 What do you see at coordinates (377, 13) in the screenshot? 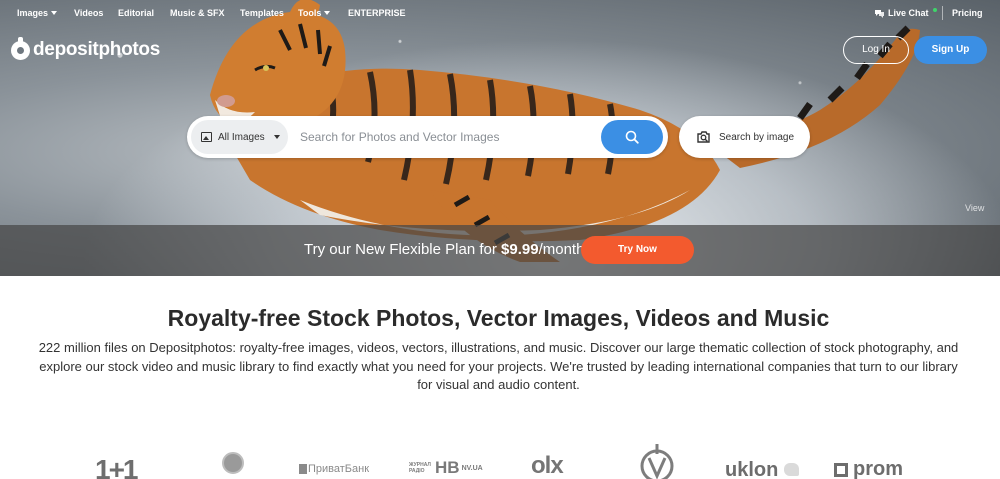
I see `nav-enterprise: ENTERPRISE` at bounding box center [377, 13].